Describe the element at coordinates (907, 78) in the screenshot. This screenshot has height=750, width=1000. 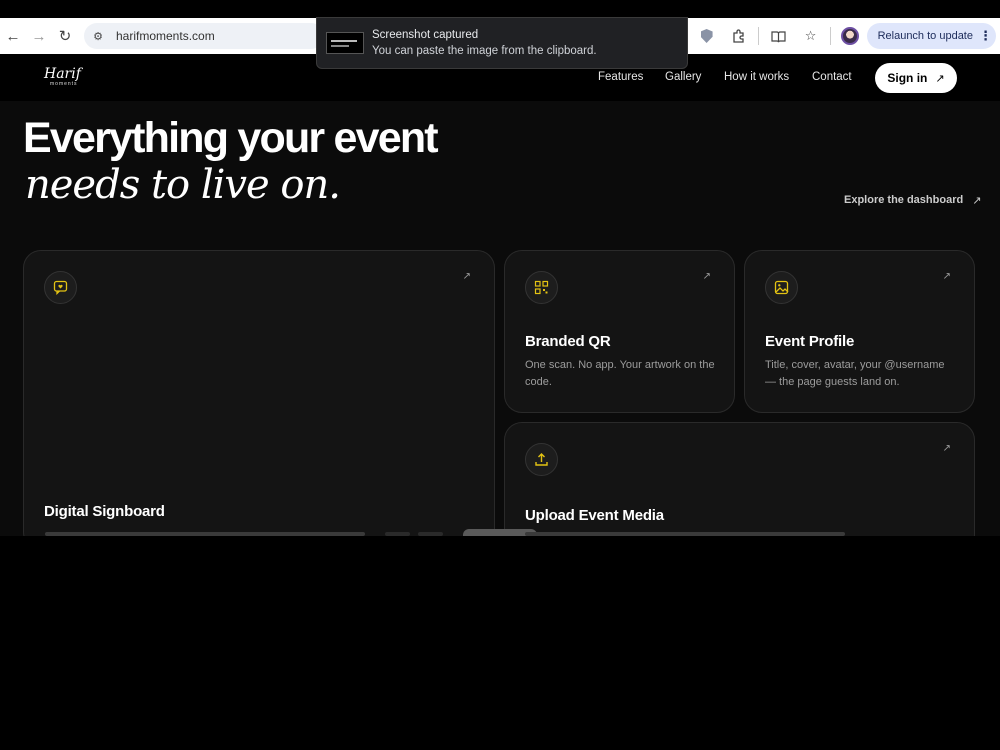
I see `sign-in-label: Sign in` at that location.